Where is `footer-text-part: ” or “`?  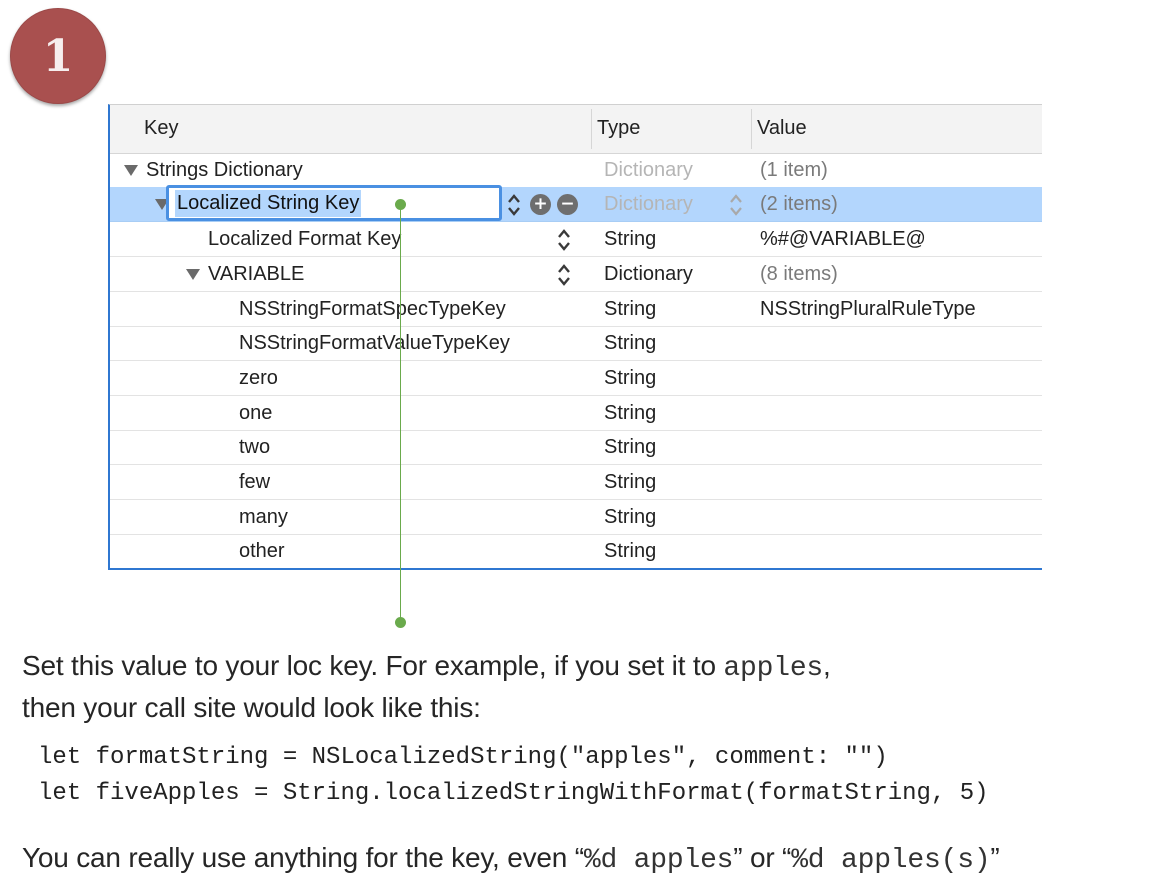 footer-text-part: ” or “ is located at coordinates (762, 857).